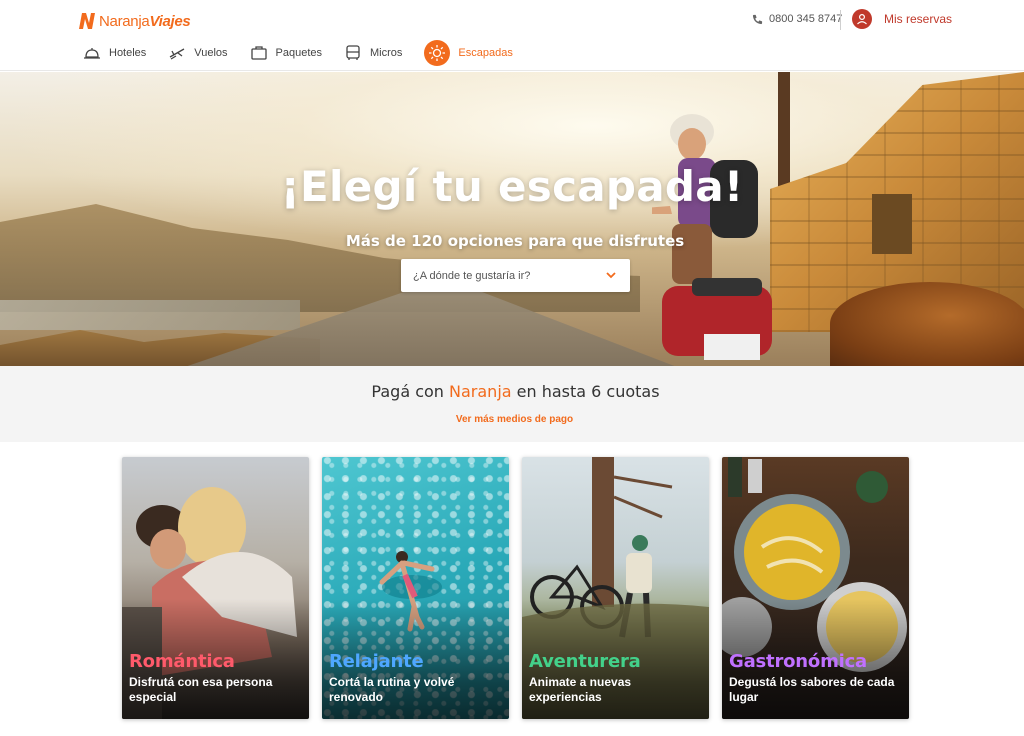 This screenshot has height=736, width=1024. Describe the element at coordinates (201, 689) in the screenshot. I see `card-romantica-desc: Disfrutá con esa persona especial` at that location.